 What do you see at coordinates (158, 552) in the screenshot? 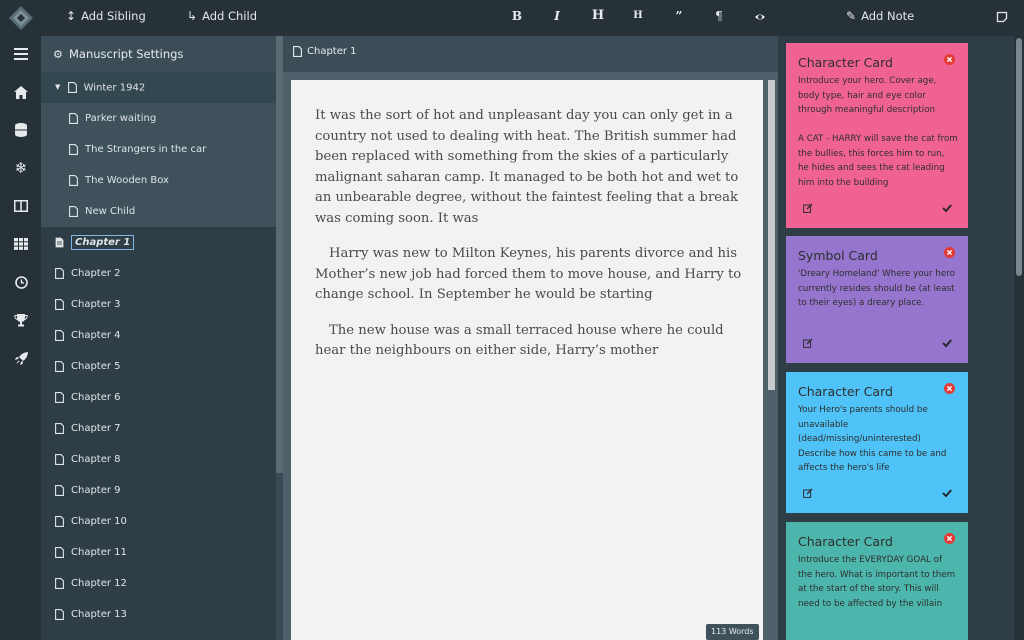
I see `tree-item-chapter: Chapter 11` at bounding box center [158, 552].